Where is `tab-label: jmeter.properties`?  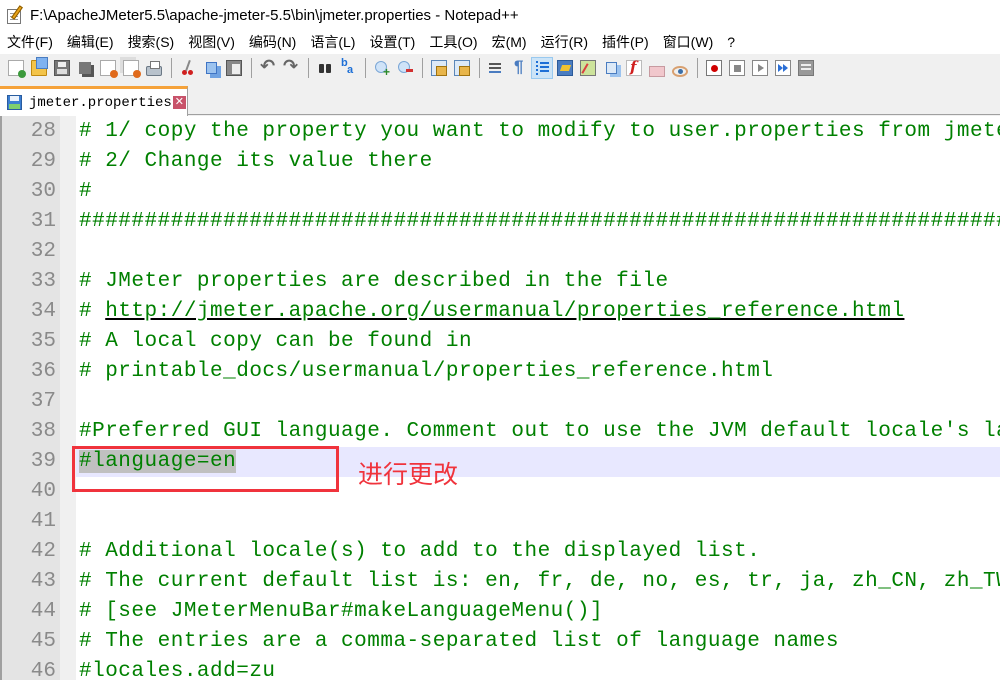 tab-label: jmeter.properties is located at coordinates (100, 102).